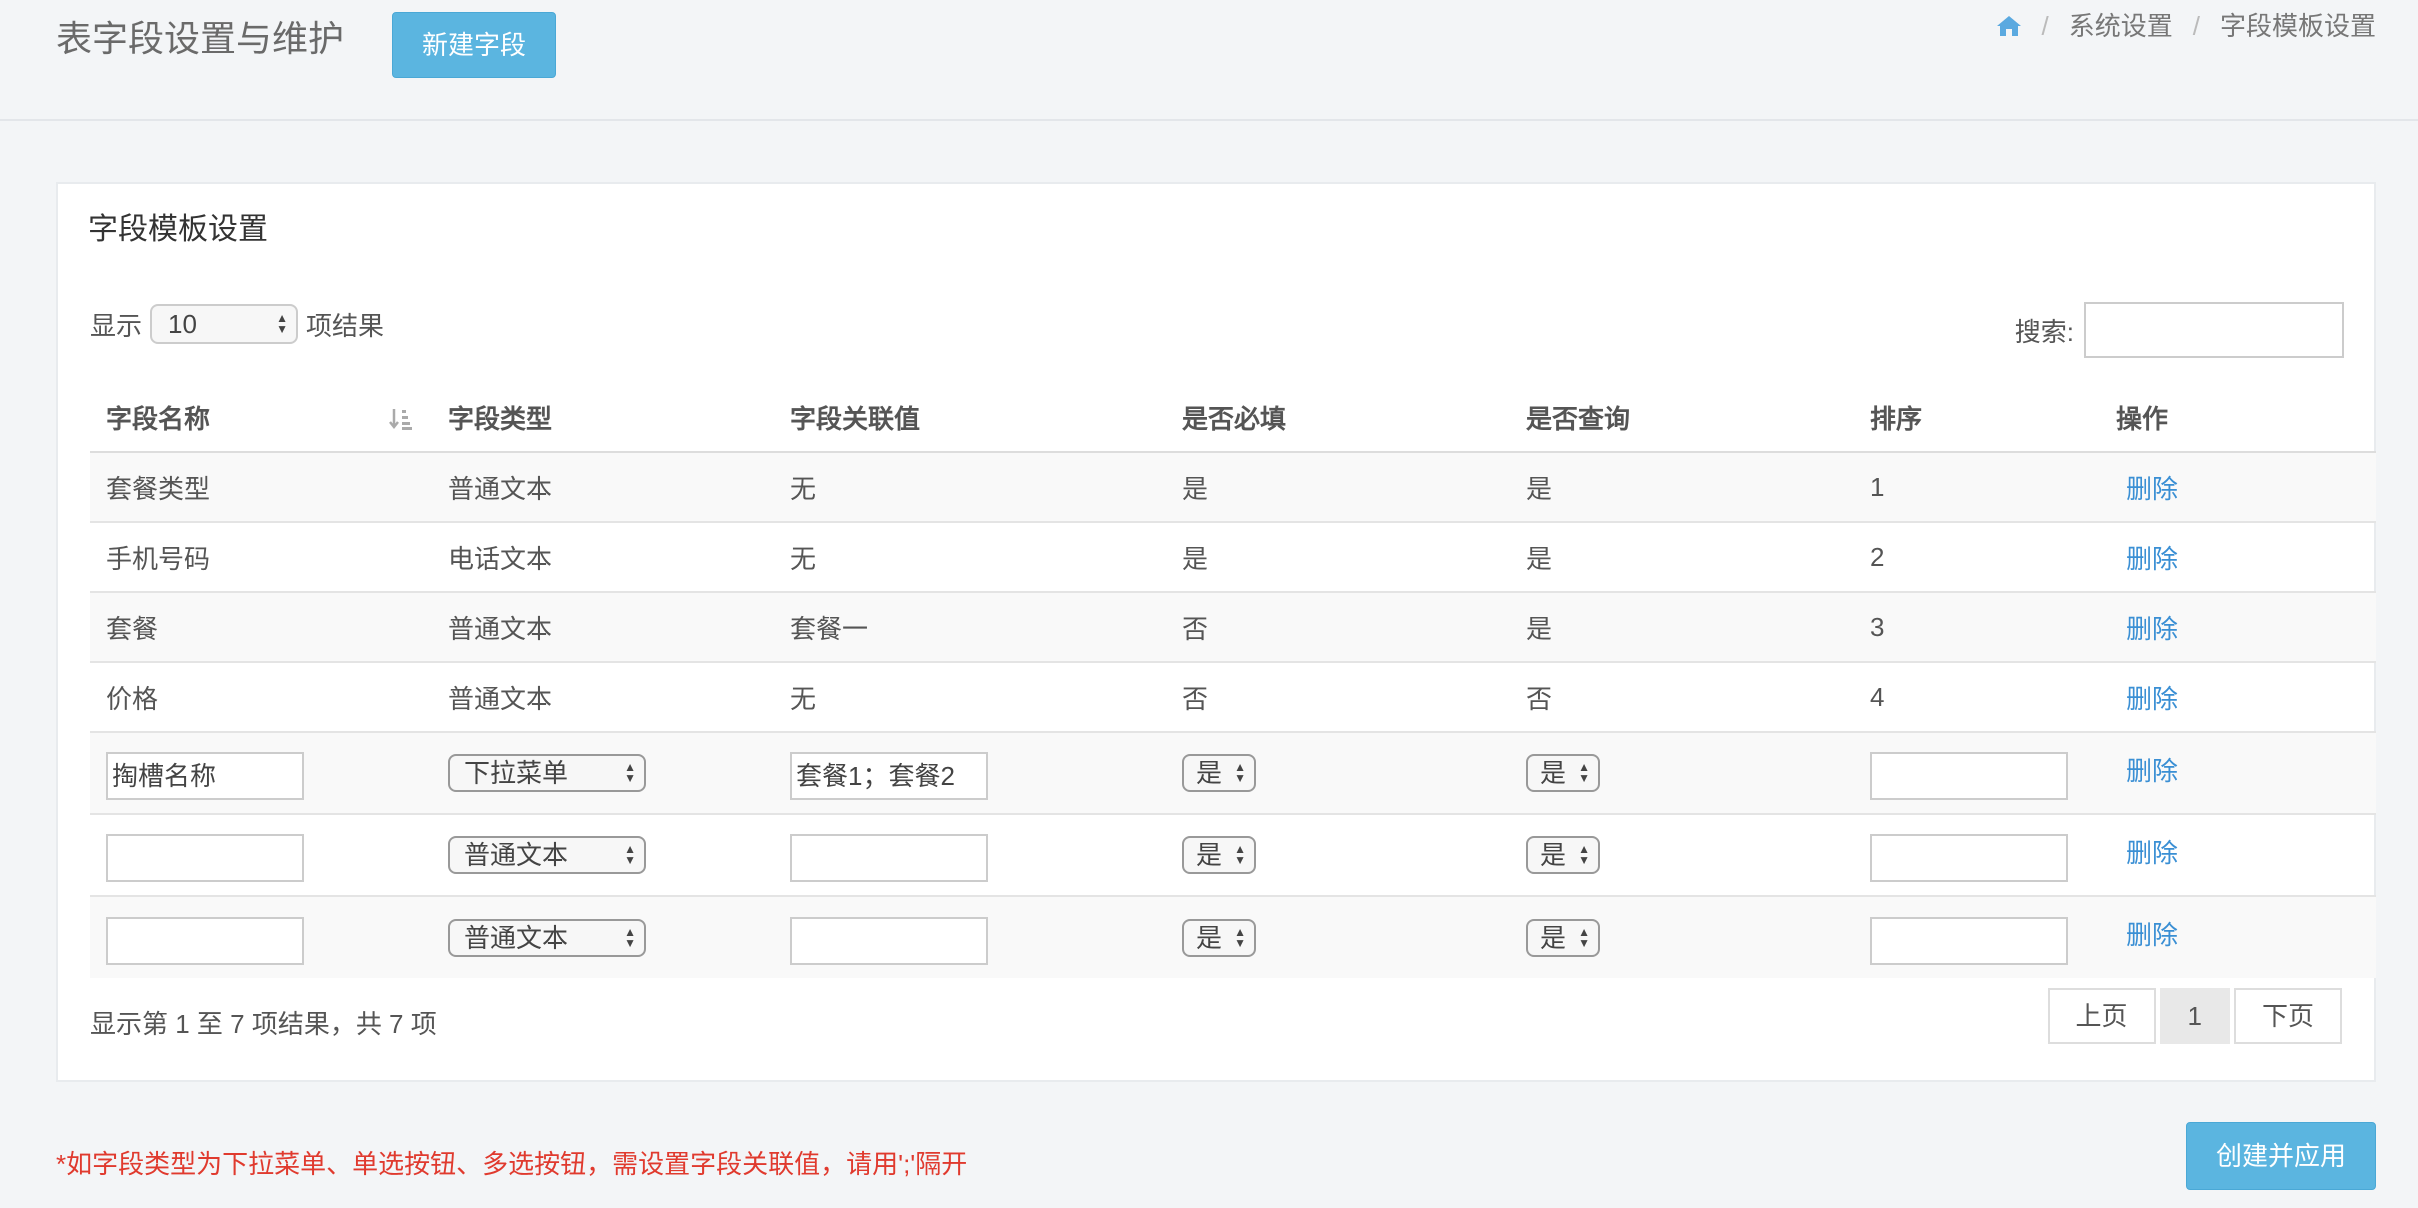 The height and width of the screenshot is (1208, 2418). Describe the element at coordinates (889, 776) in the screenshot. I see `field-value-input: 套餐1；套餐2` at that location.